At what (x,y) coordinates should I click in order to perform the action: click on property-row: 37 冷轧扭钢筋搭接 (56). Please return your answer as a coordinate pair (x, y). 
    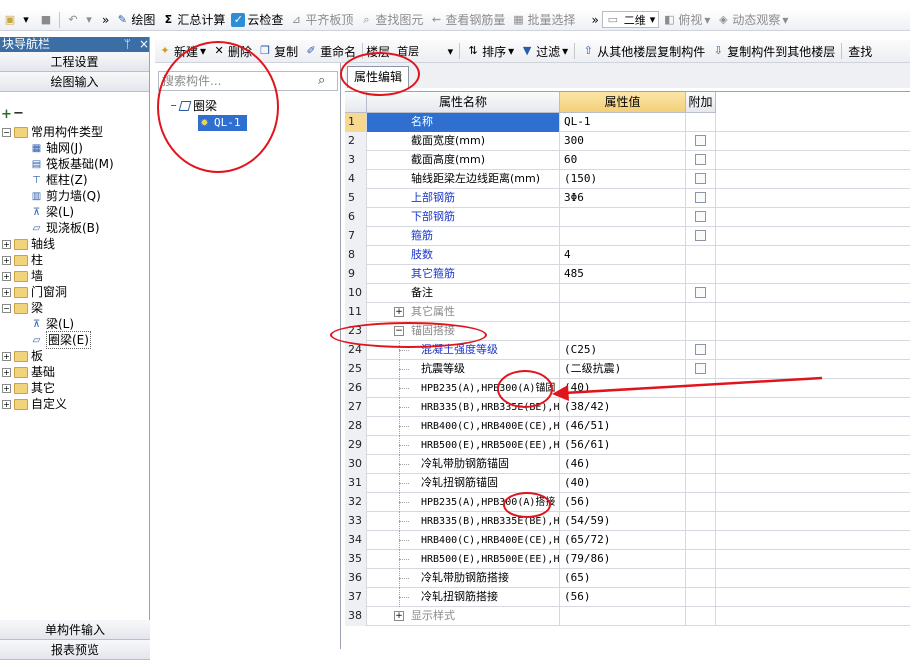
    Looking at the image, I should click on (627, 597).